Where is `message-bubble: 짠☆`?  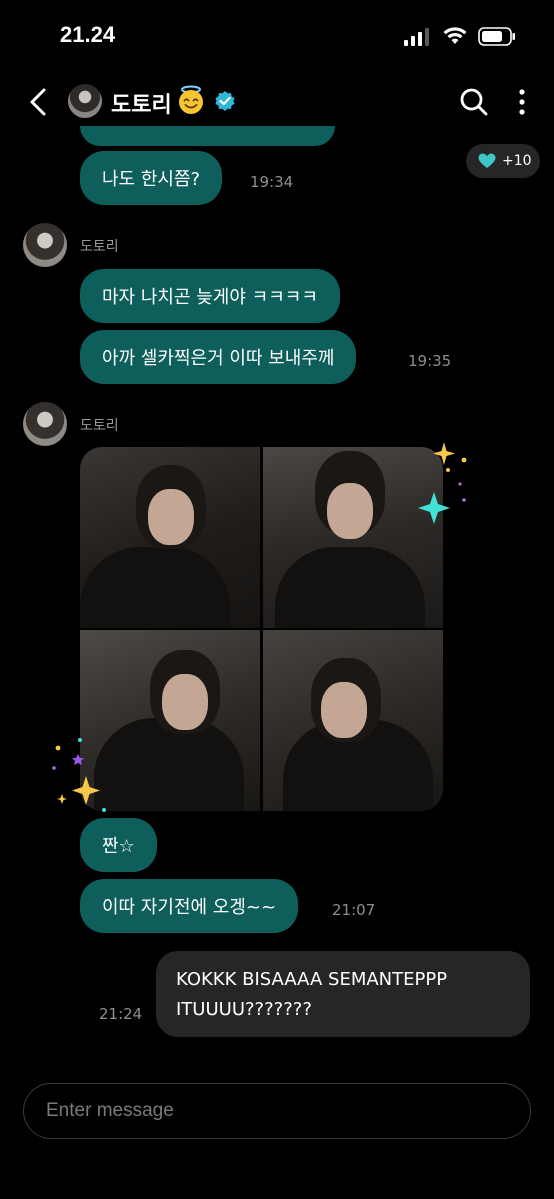 message-bubble: 짠☆ is located at coordinates (118, 845).